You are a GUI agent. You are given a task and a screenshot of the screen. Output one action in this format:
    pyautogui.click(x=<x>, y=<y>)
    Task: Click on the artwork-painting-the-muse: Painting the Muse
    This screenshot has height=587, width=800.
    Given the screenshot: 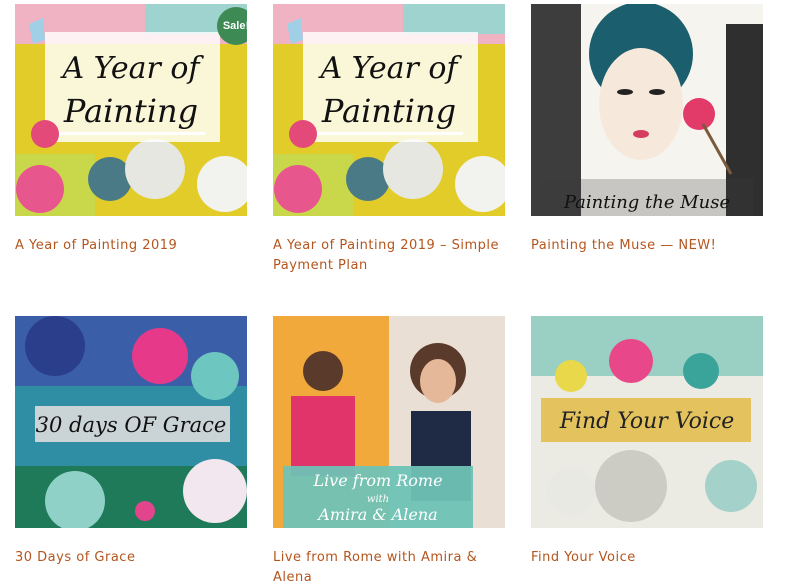 What is the action you would take?
    pyautogui.click(x=647, y=110)
    